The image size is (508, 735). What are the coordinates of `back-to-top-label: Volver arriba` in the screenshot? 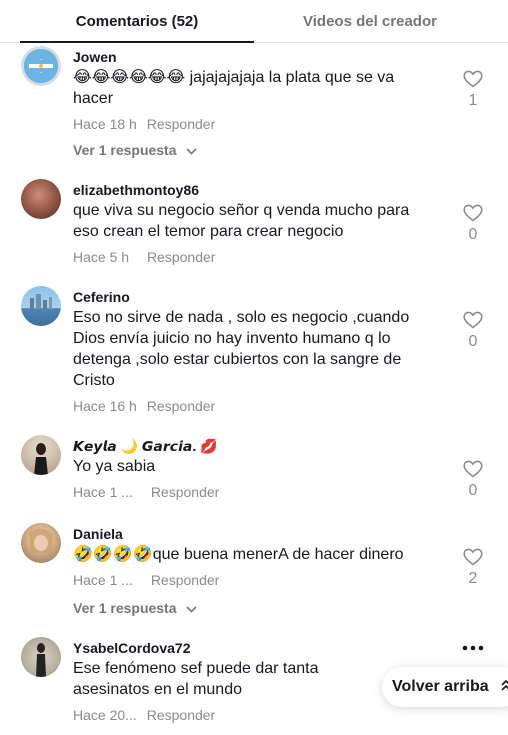 It's located at (440, 686).